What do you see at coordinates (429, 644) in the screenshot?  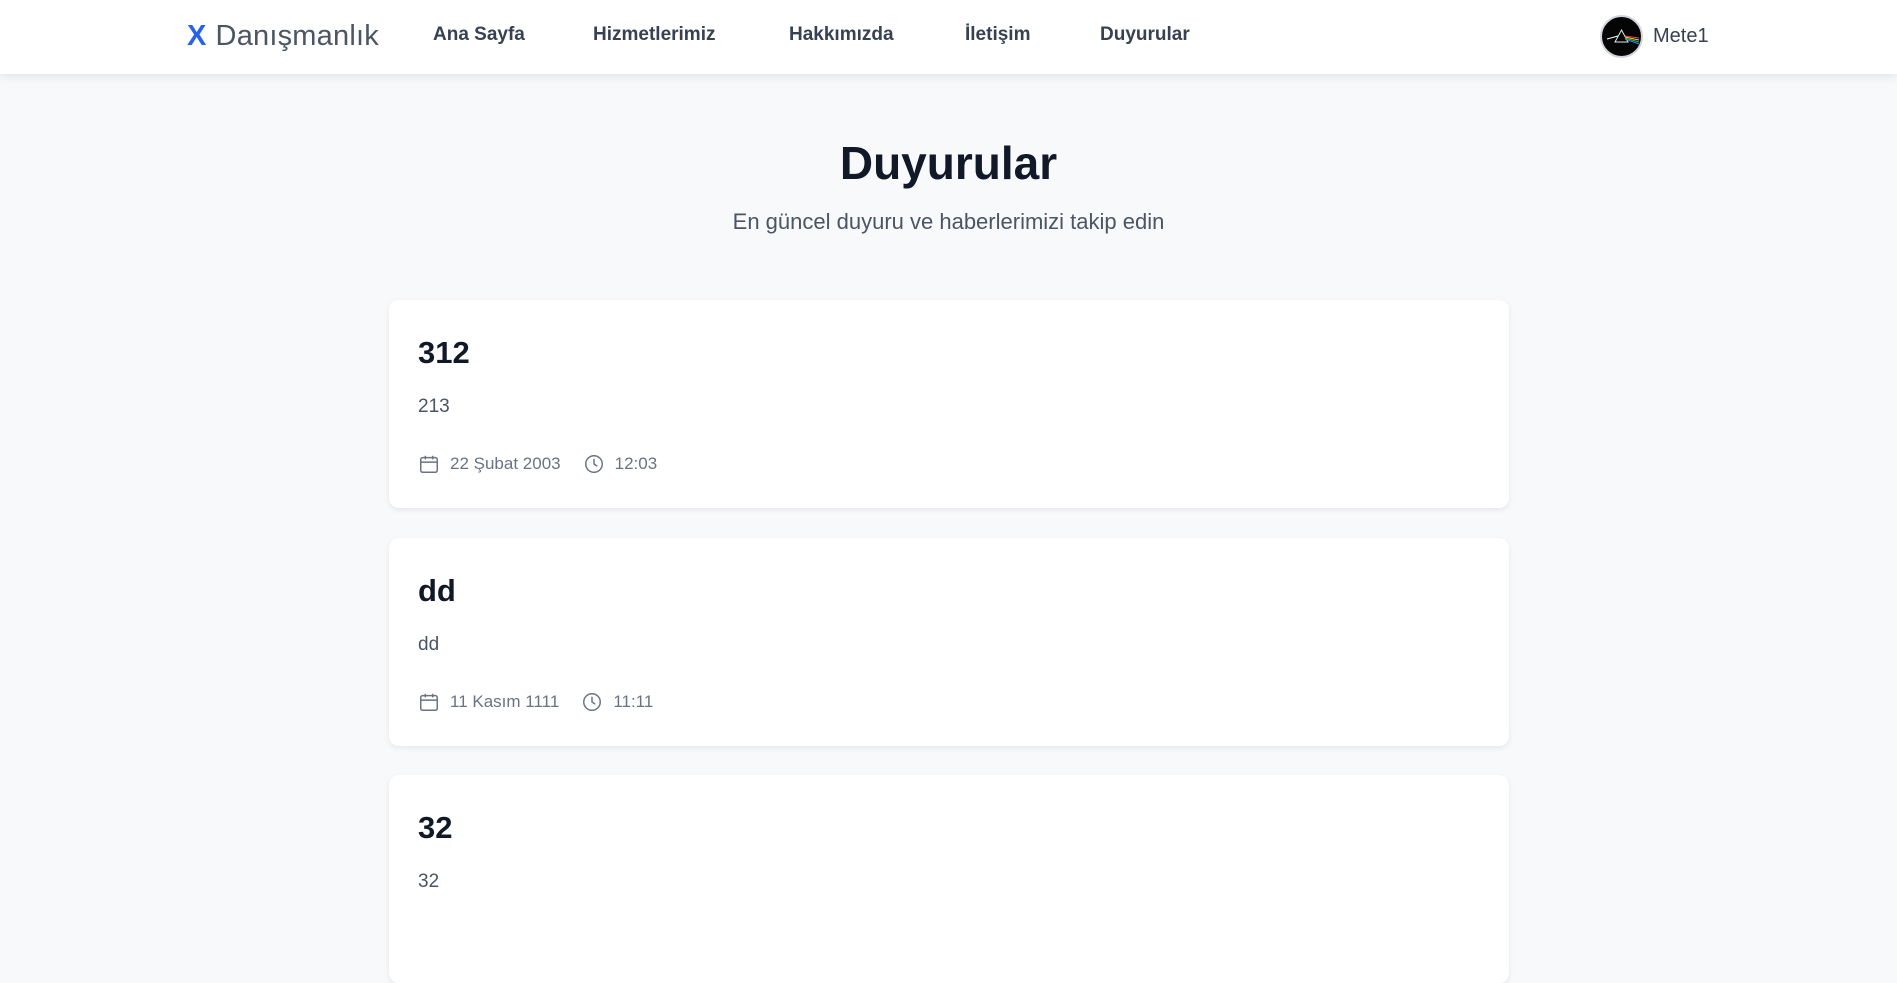 I see `announcement-body: dd` at bounding box center [429, 644].